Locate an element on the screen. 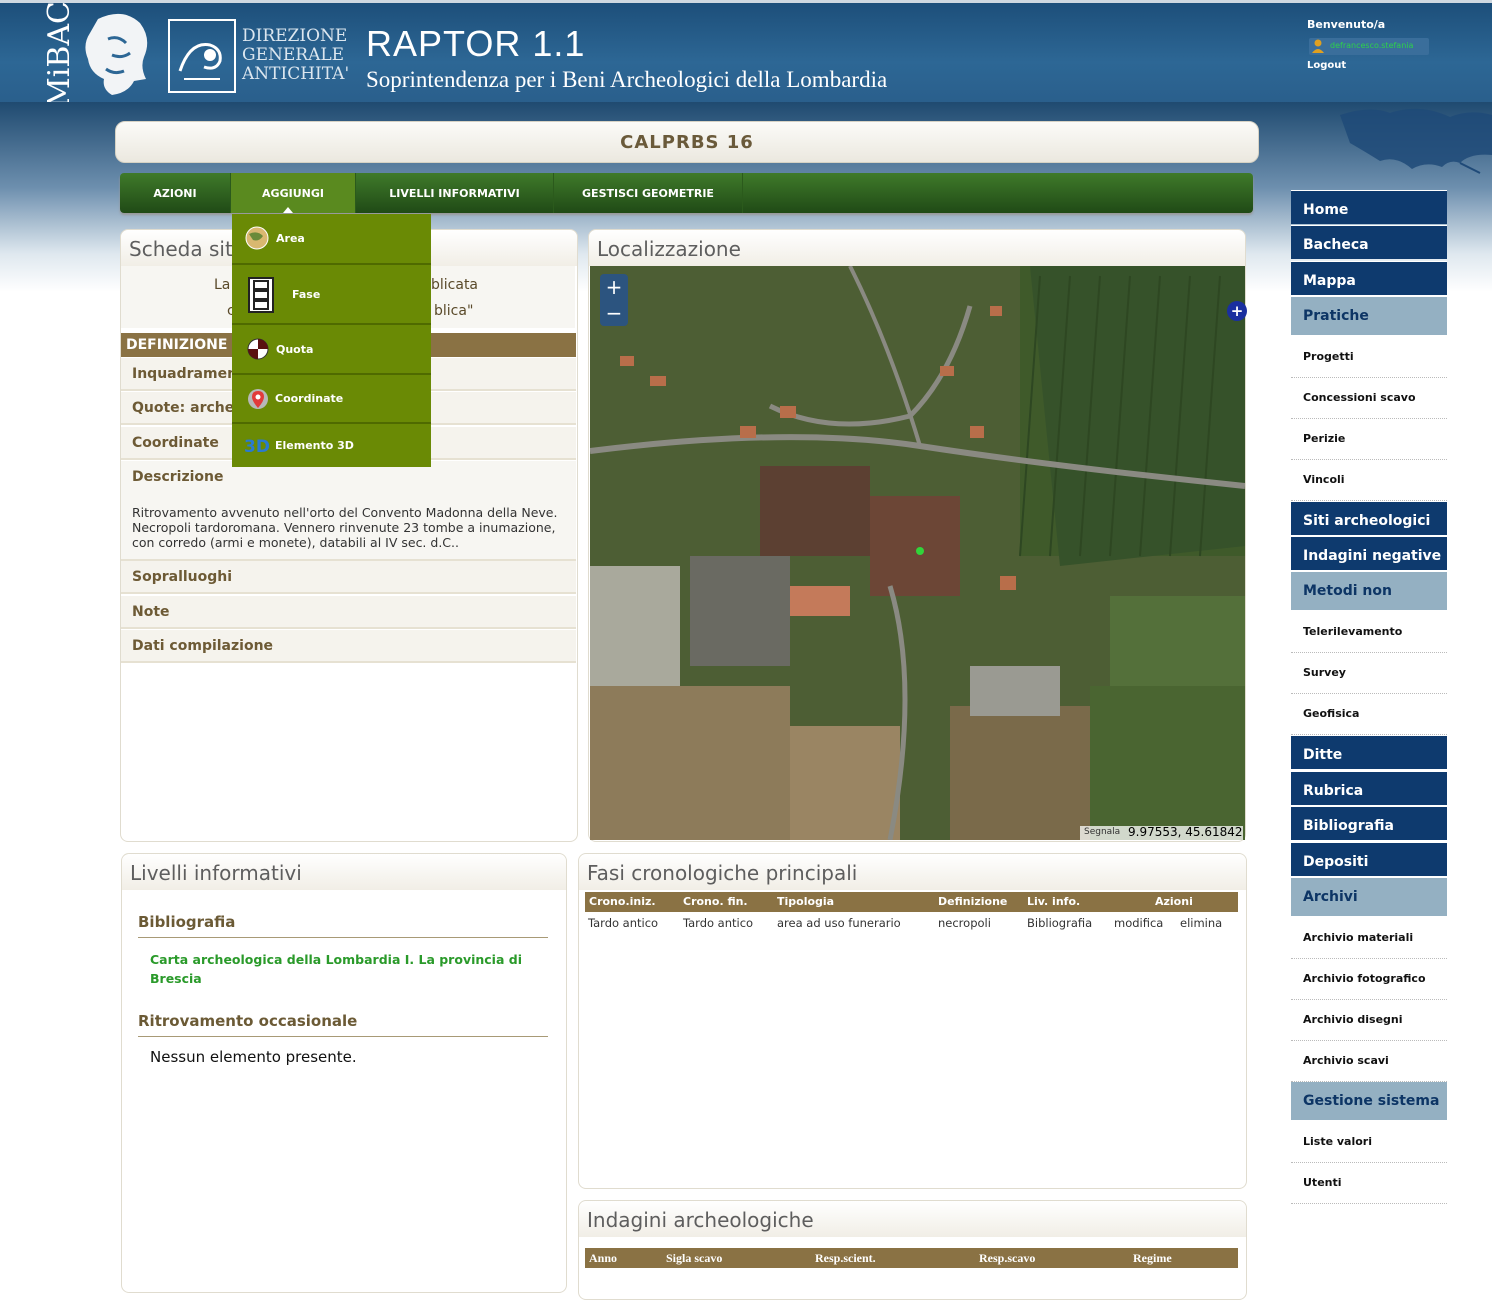 The image size is (1492, 1300). info-line2-right: blica" is located at coordinates (454, 311).